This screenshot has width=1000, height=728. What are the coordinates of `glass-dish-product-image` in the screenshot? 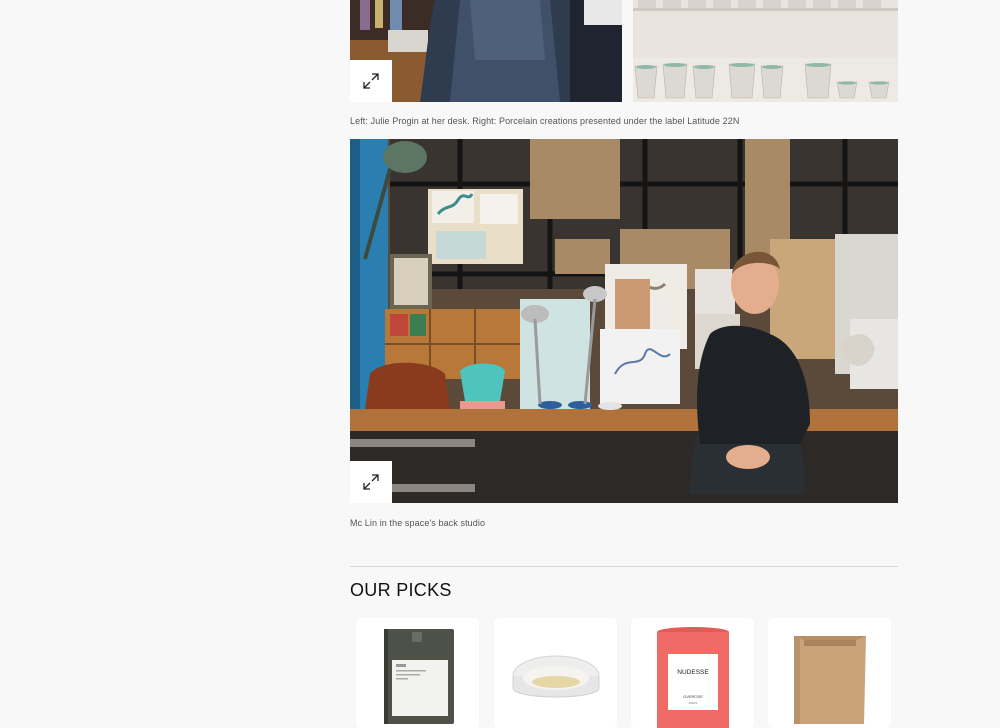 It's located at (556, 676).